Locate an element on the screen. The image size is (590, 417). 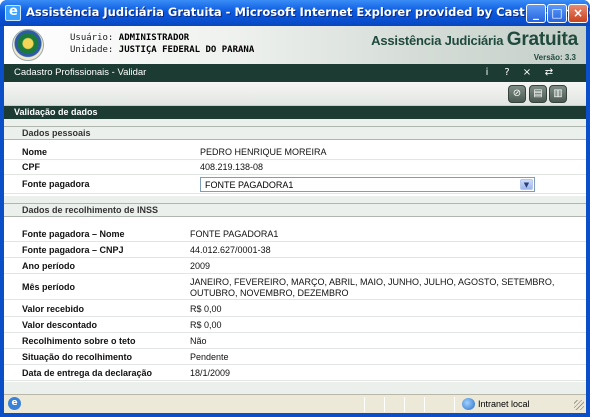
unit-value: JUSTIÇA FEDERAL DO PARANA is located at coordinates (186, 50).